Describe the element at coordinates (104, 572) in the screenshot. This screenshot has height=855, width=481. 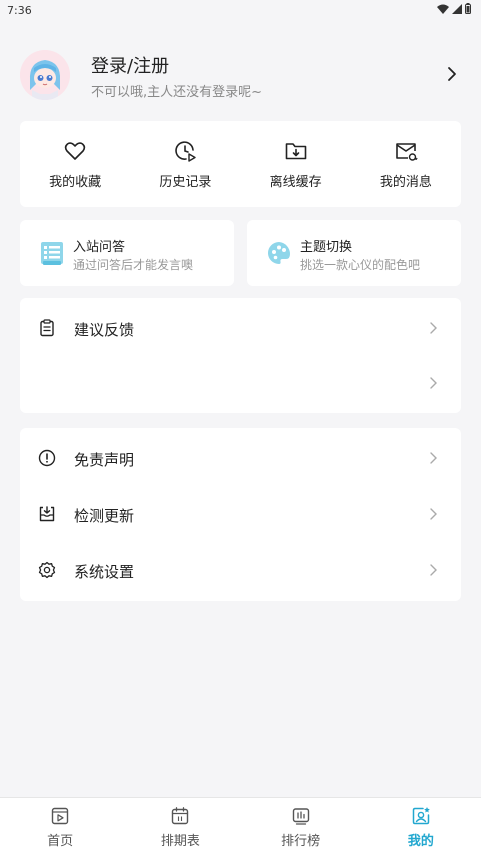
I see `list-row-label: 系统设置` at that location.